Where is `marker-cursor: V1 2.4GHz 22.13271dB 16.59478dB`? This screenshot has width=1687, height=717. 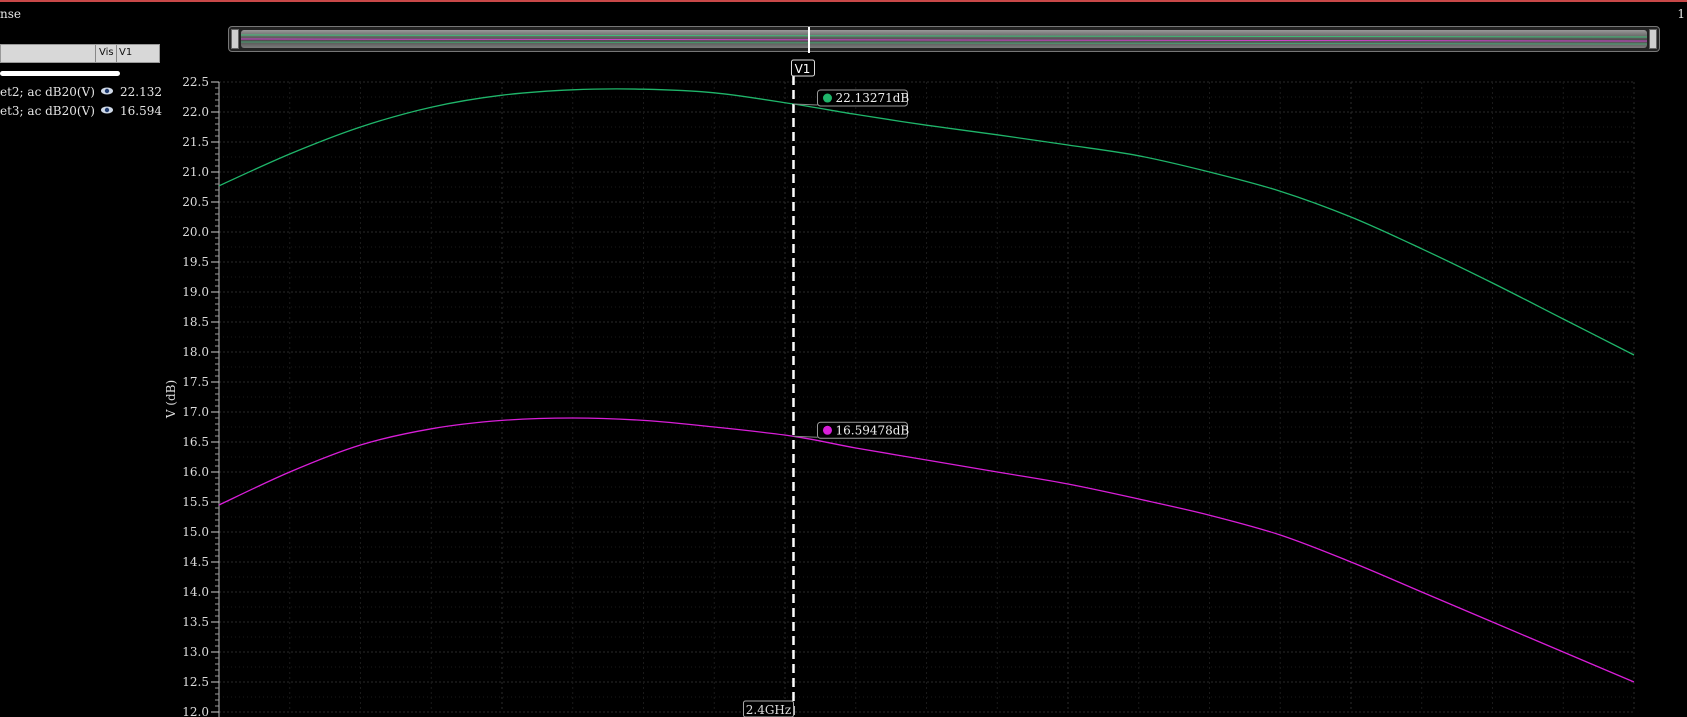 marker-cursor: V1 2.4GHz 22.13271dB 16.59478dB is located at coordinates (825, 388).